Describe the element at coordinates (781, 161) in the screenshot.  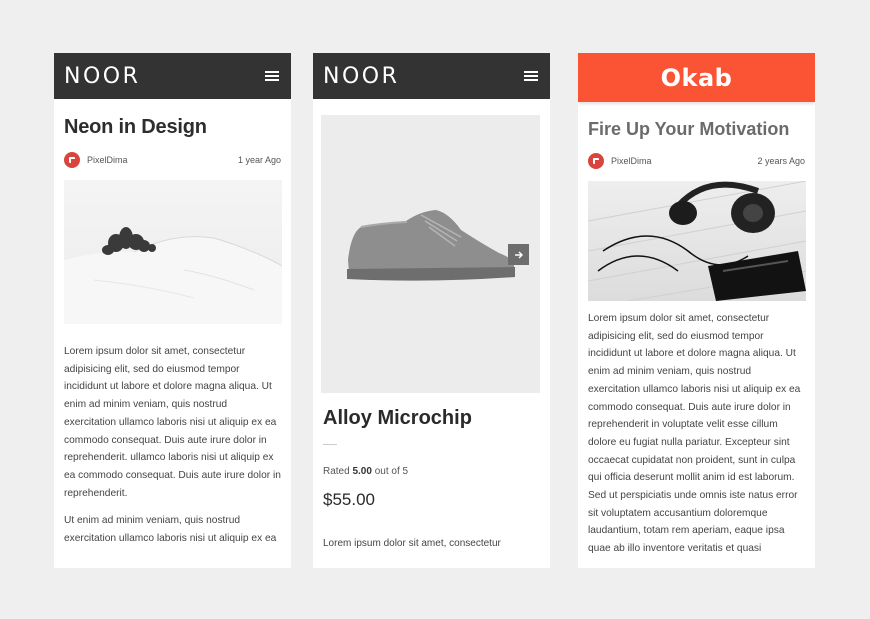
I see `post-date: 2 years Ago` at that location.